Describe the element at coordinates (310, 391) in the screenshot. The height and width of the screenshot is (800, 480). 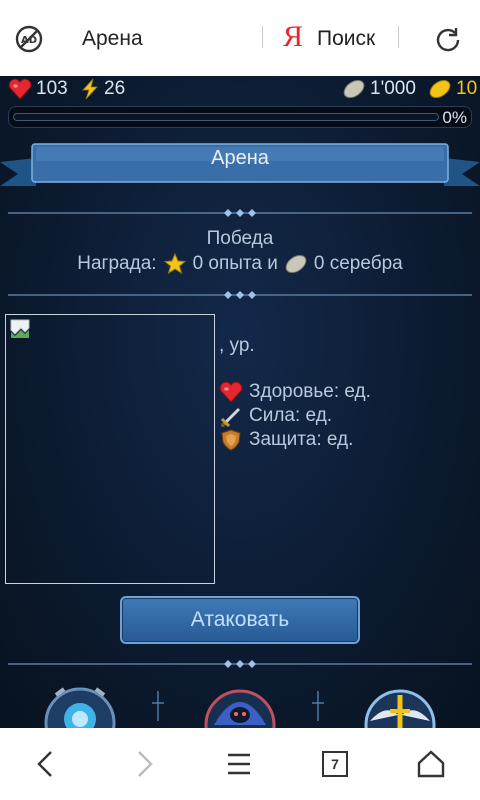
I see `opponent-health-label: Здоровье: ед.` at that location.